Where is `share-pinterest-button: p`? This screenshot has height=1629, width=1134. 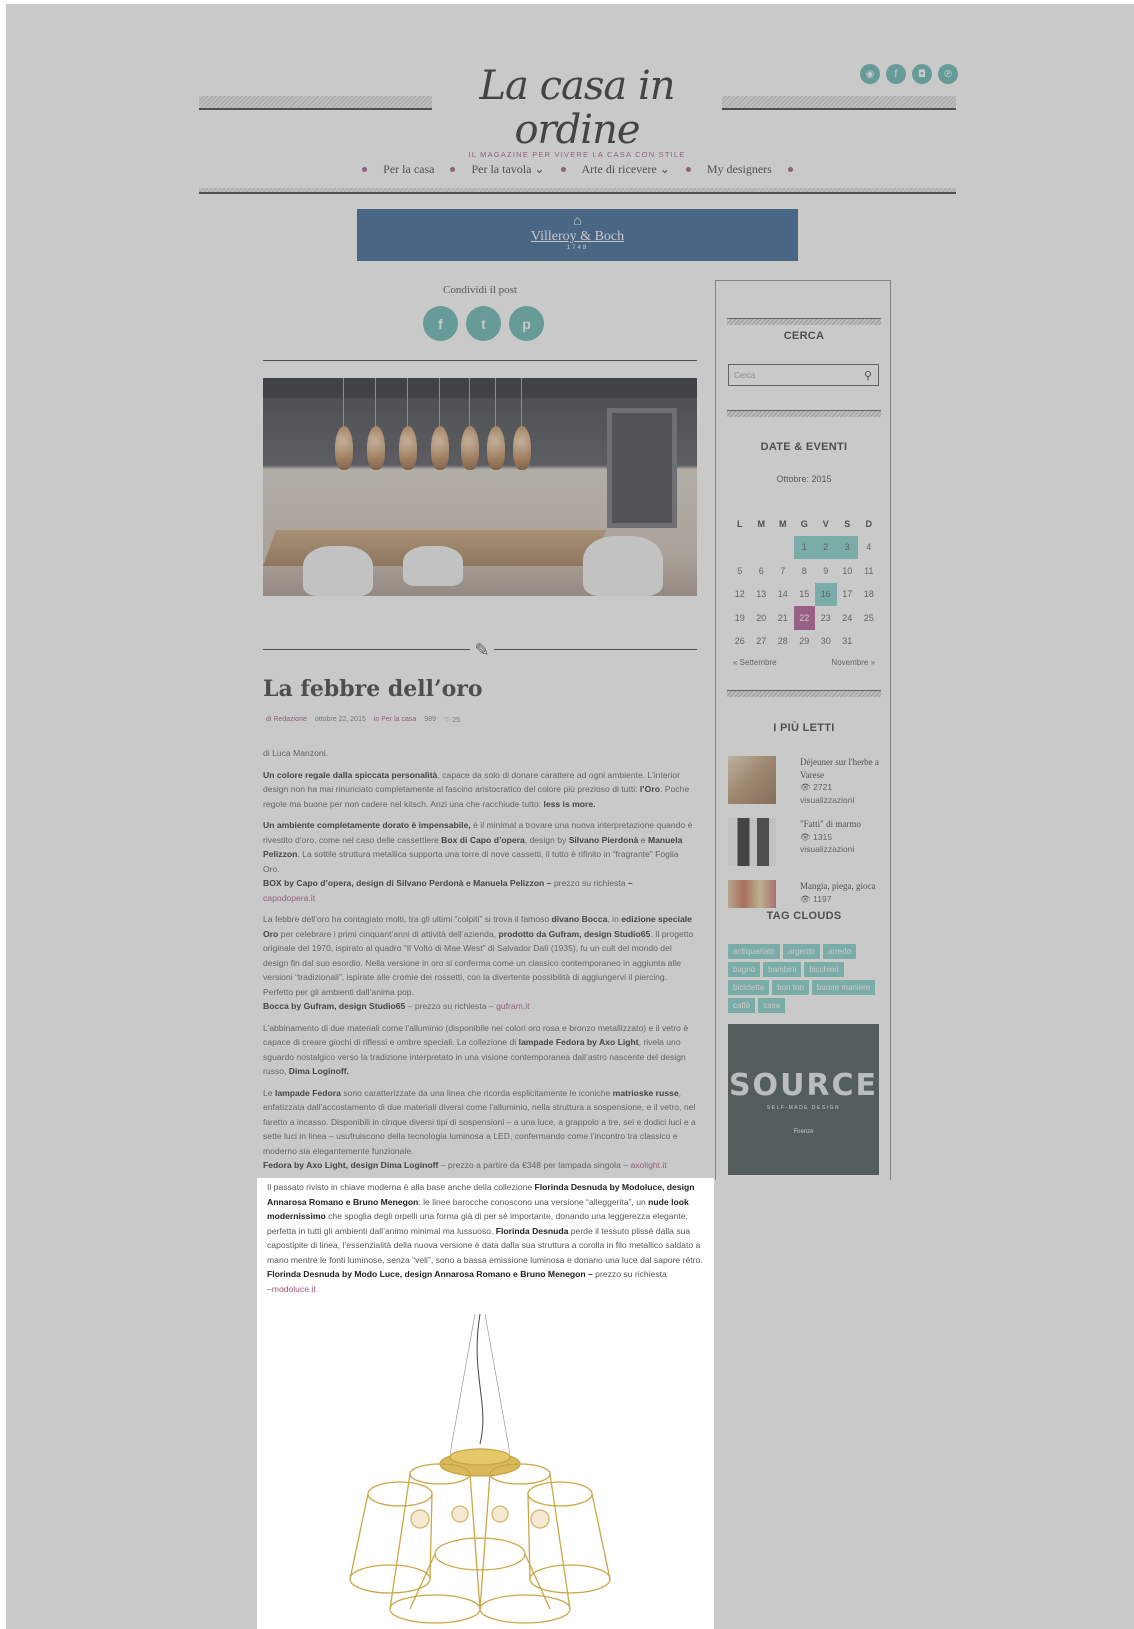
share-pinterest-button: p is located at coordinates (526, 323).